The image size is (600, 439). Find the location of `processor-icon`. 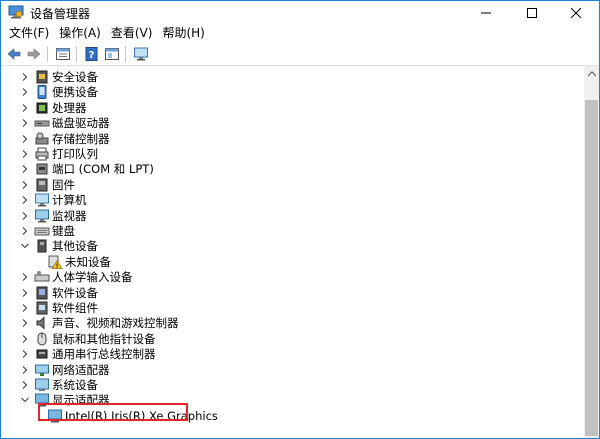

processor-icon is located at coordinates (42, 108).